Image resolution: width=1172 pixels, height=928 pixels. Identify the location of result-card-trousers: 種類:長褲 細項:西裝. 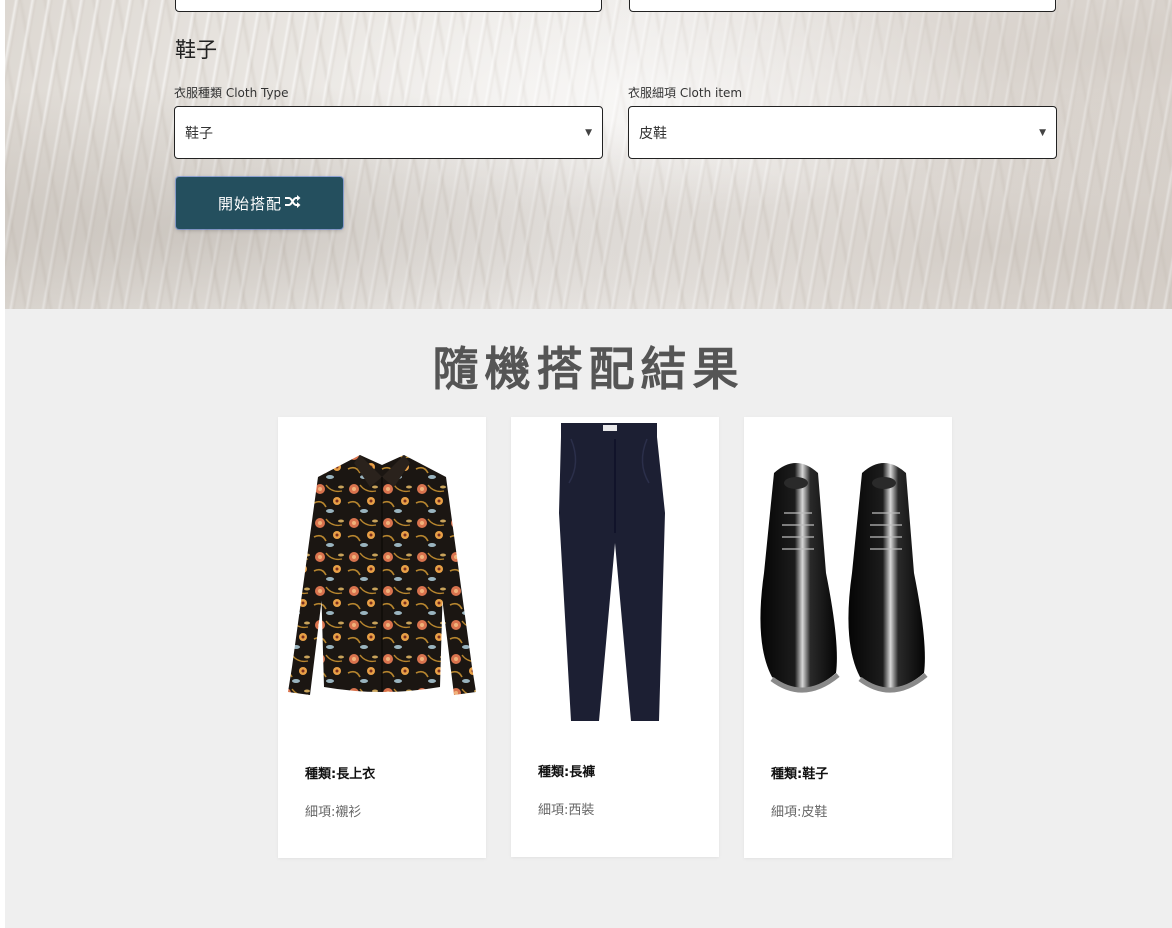
(615, 637).